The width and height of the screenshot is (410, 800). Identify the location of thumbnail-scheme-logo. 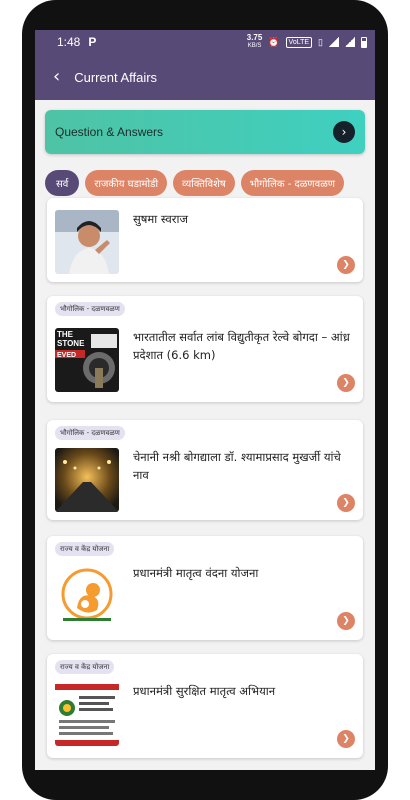
(87, 596).